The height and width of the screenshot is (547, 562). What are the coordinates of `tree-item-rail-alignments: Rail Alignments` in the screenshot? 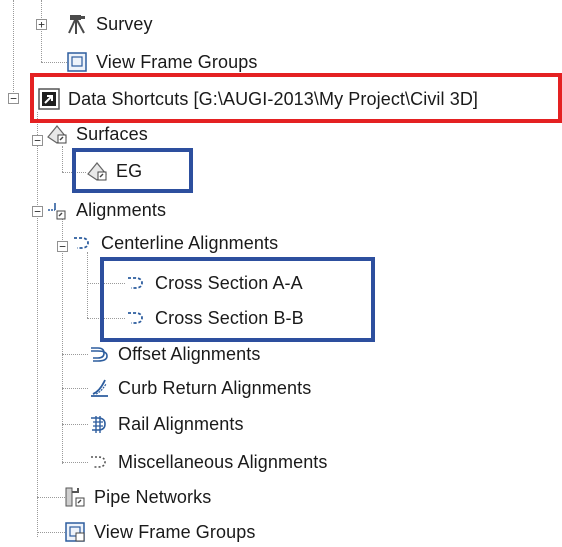 It's located at (166, 424).